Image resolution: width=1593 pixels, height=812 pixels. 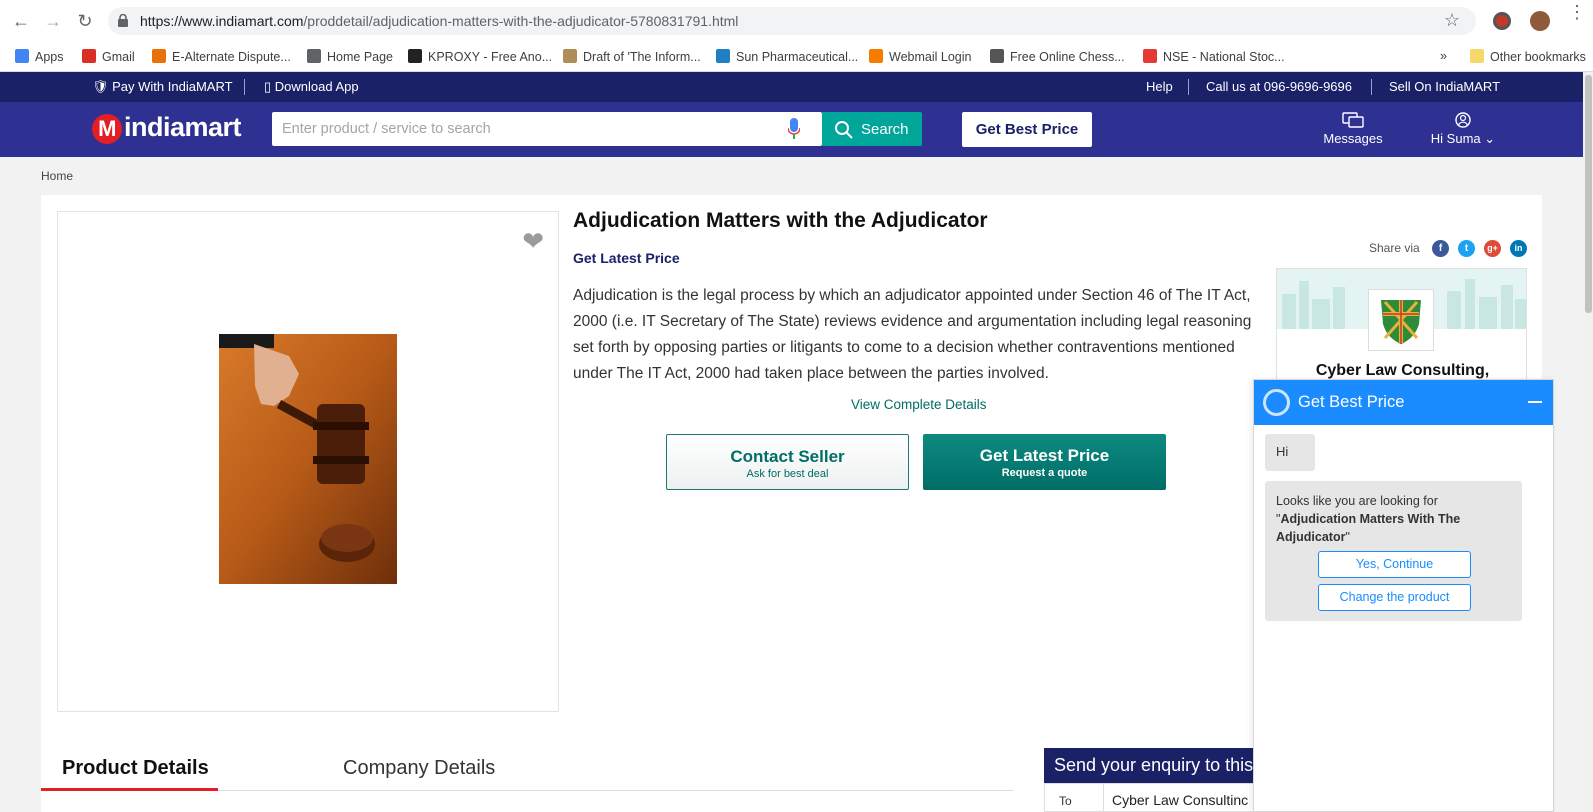 I want to click on enquiry-form: To Cyber Law Consultinc, so click(x=1150, y=797).